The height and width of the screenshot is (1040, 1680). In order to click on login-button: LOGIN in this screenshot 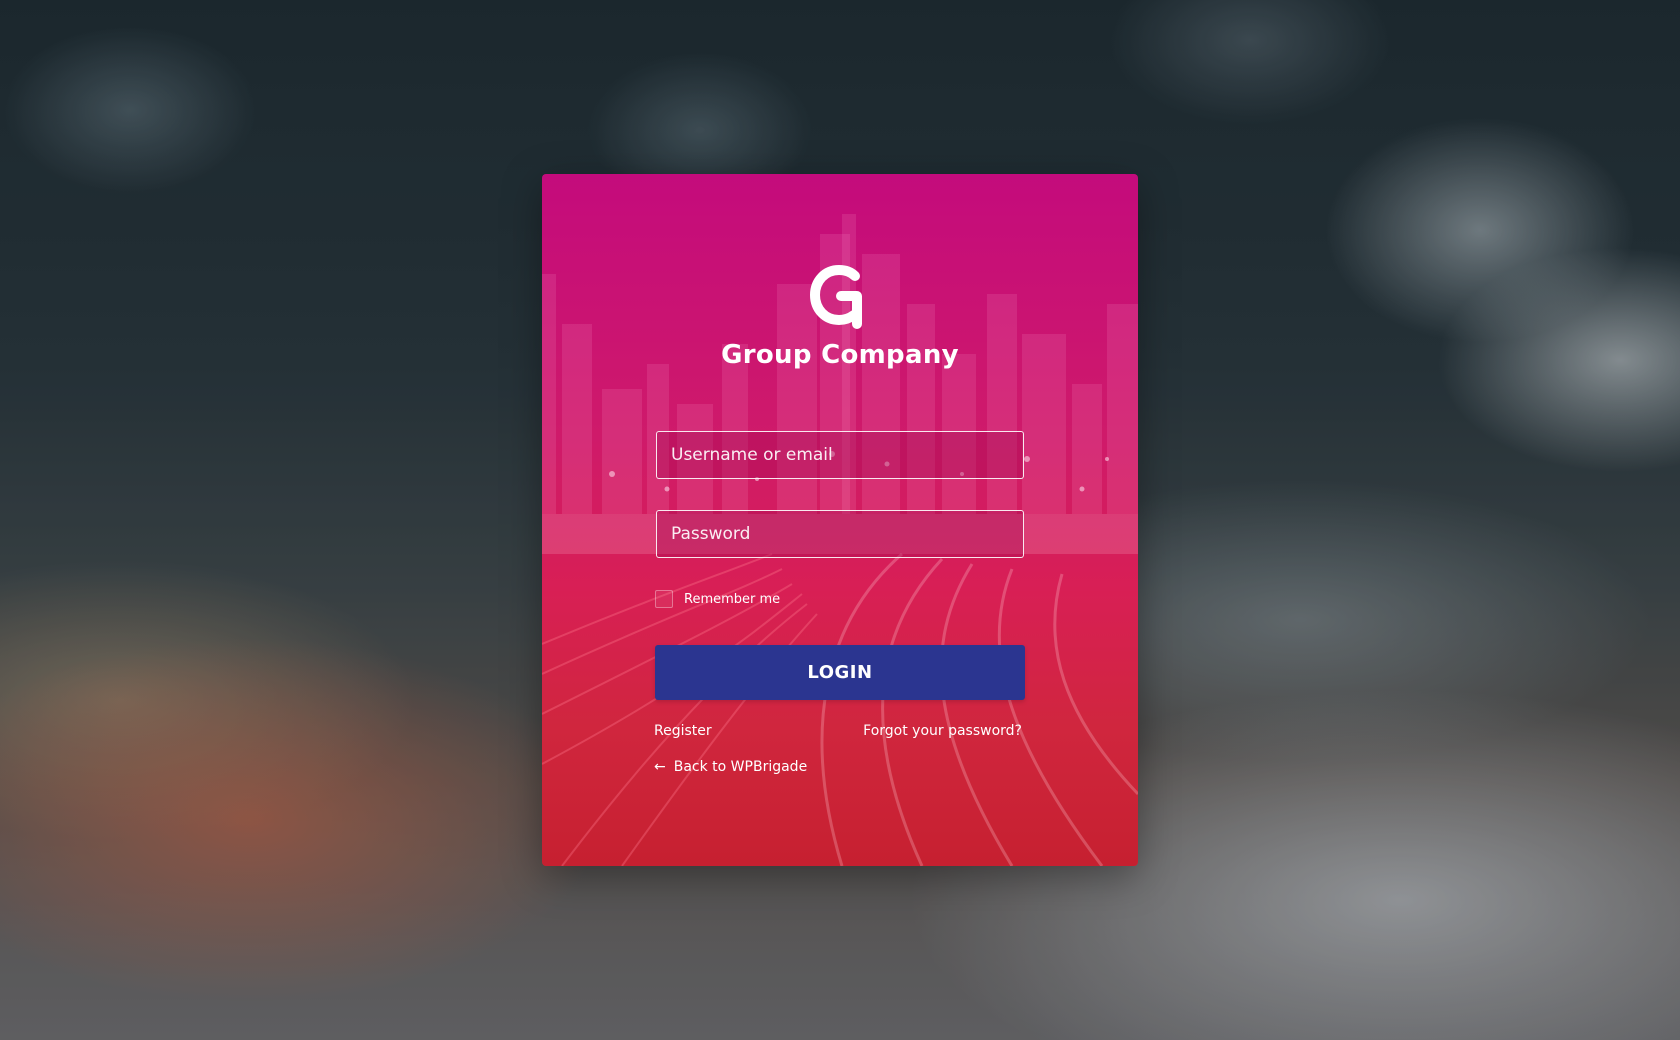, I will do `click(840, 672)`.